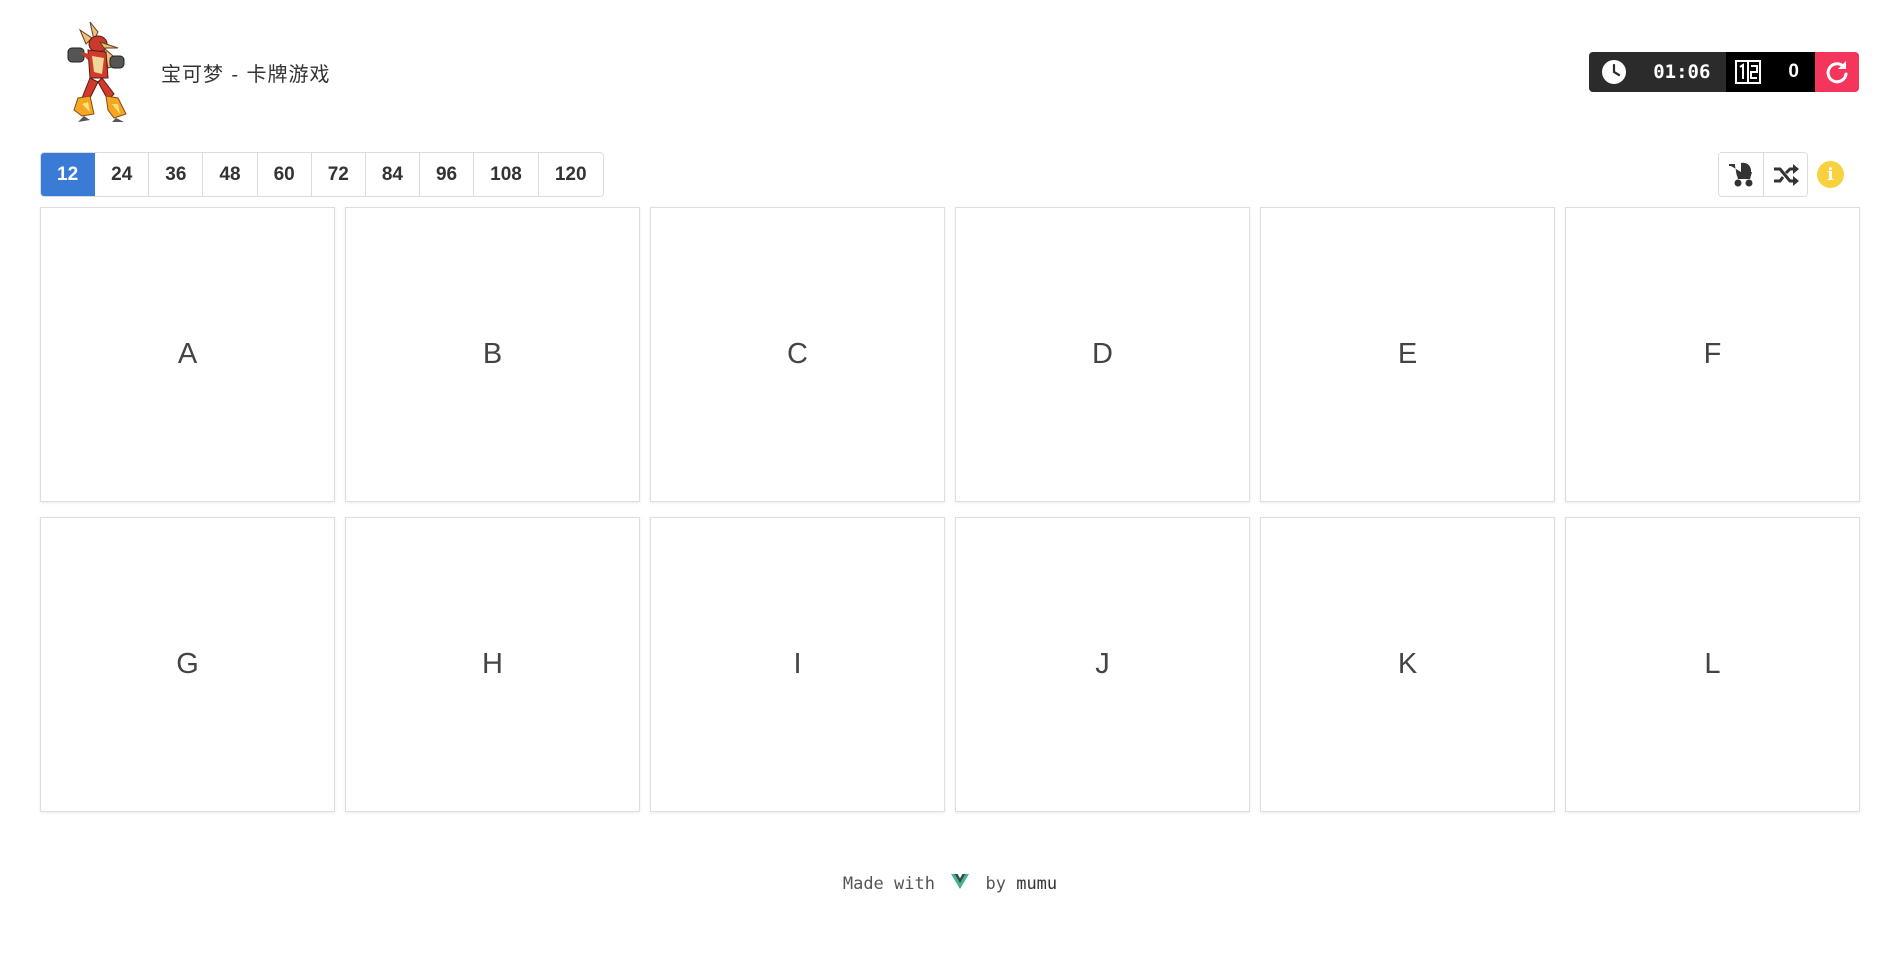  What do you see at coordinates (570, 174) in the screenshot?
I see `level-button-120: 120` at bounding box center [570, 174].